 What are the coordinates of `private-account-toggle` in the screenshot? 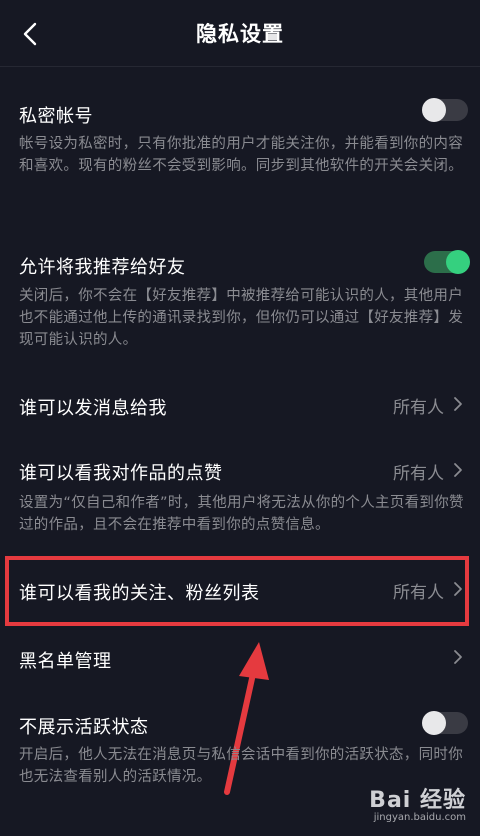 It's located at (445, 110).